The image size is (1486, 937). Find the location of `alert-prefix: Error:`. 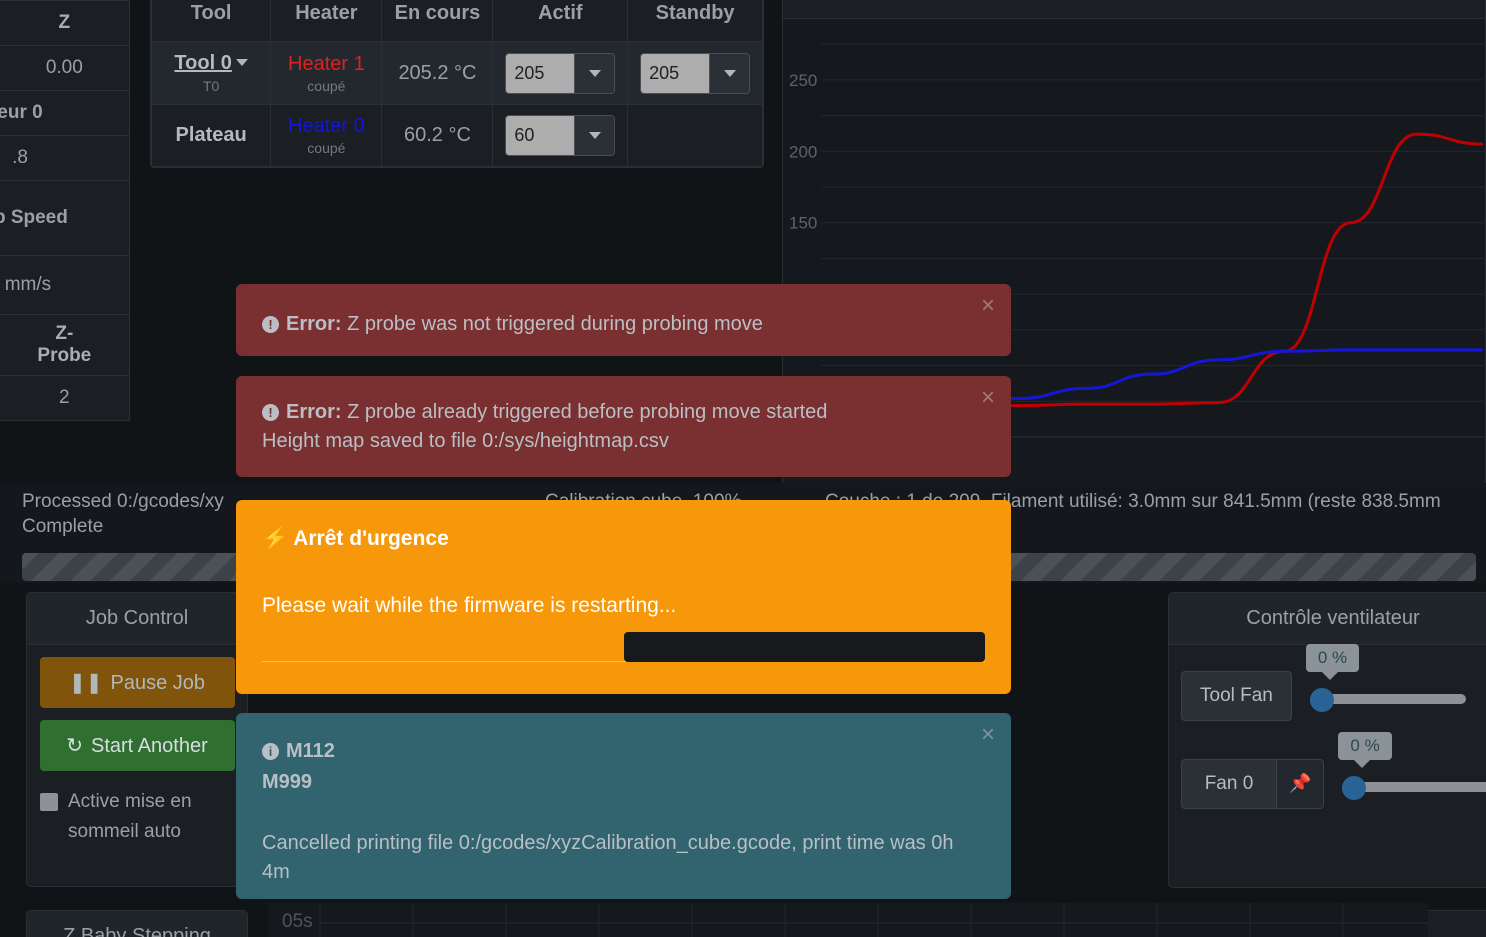

alert-prefix: Error: is located at coordinates (314, 324).